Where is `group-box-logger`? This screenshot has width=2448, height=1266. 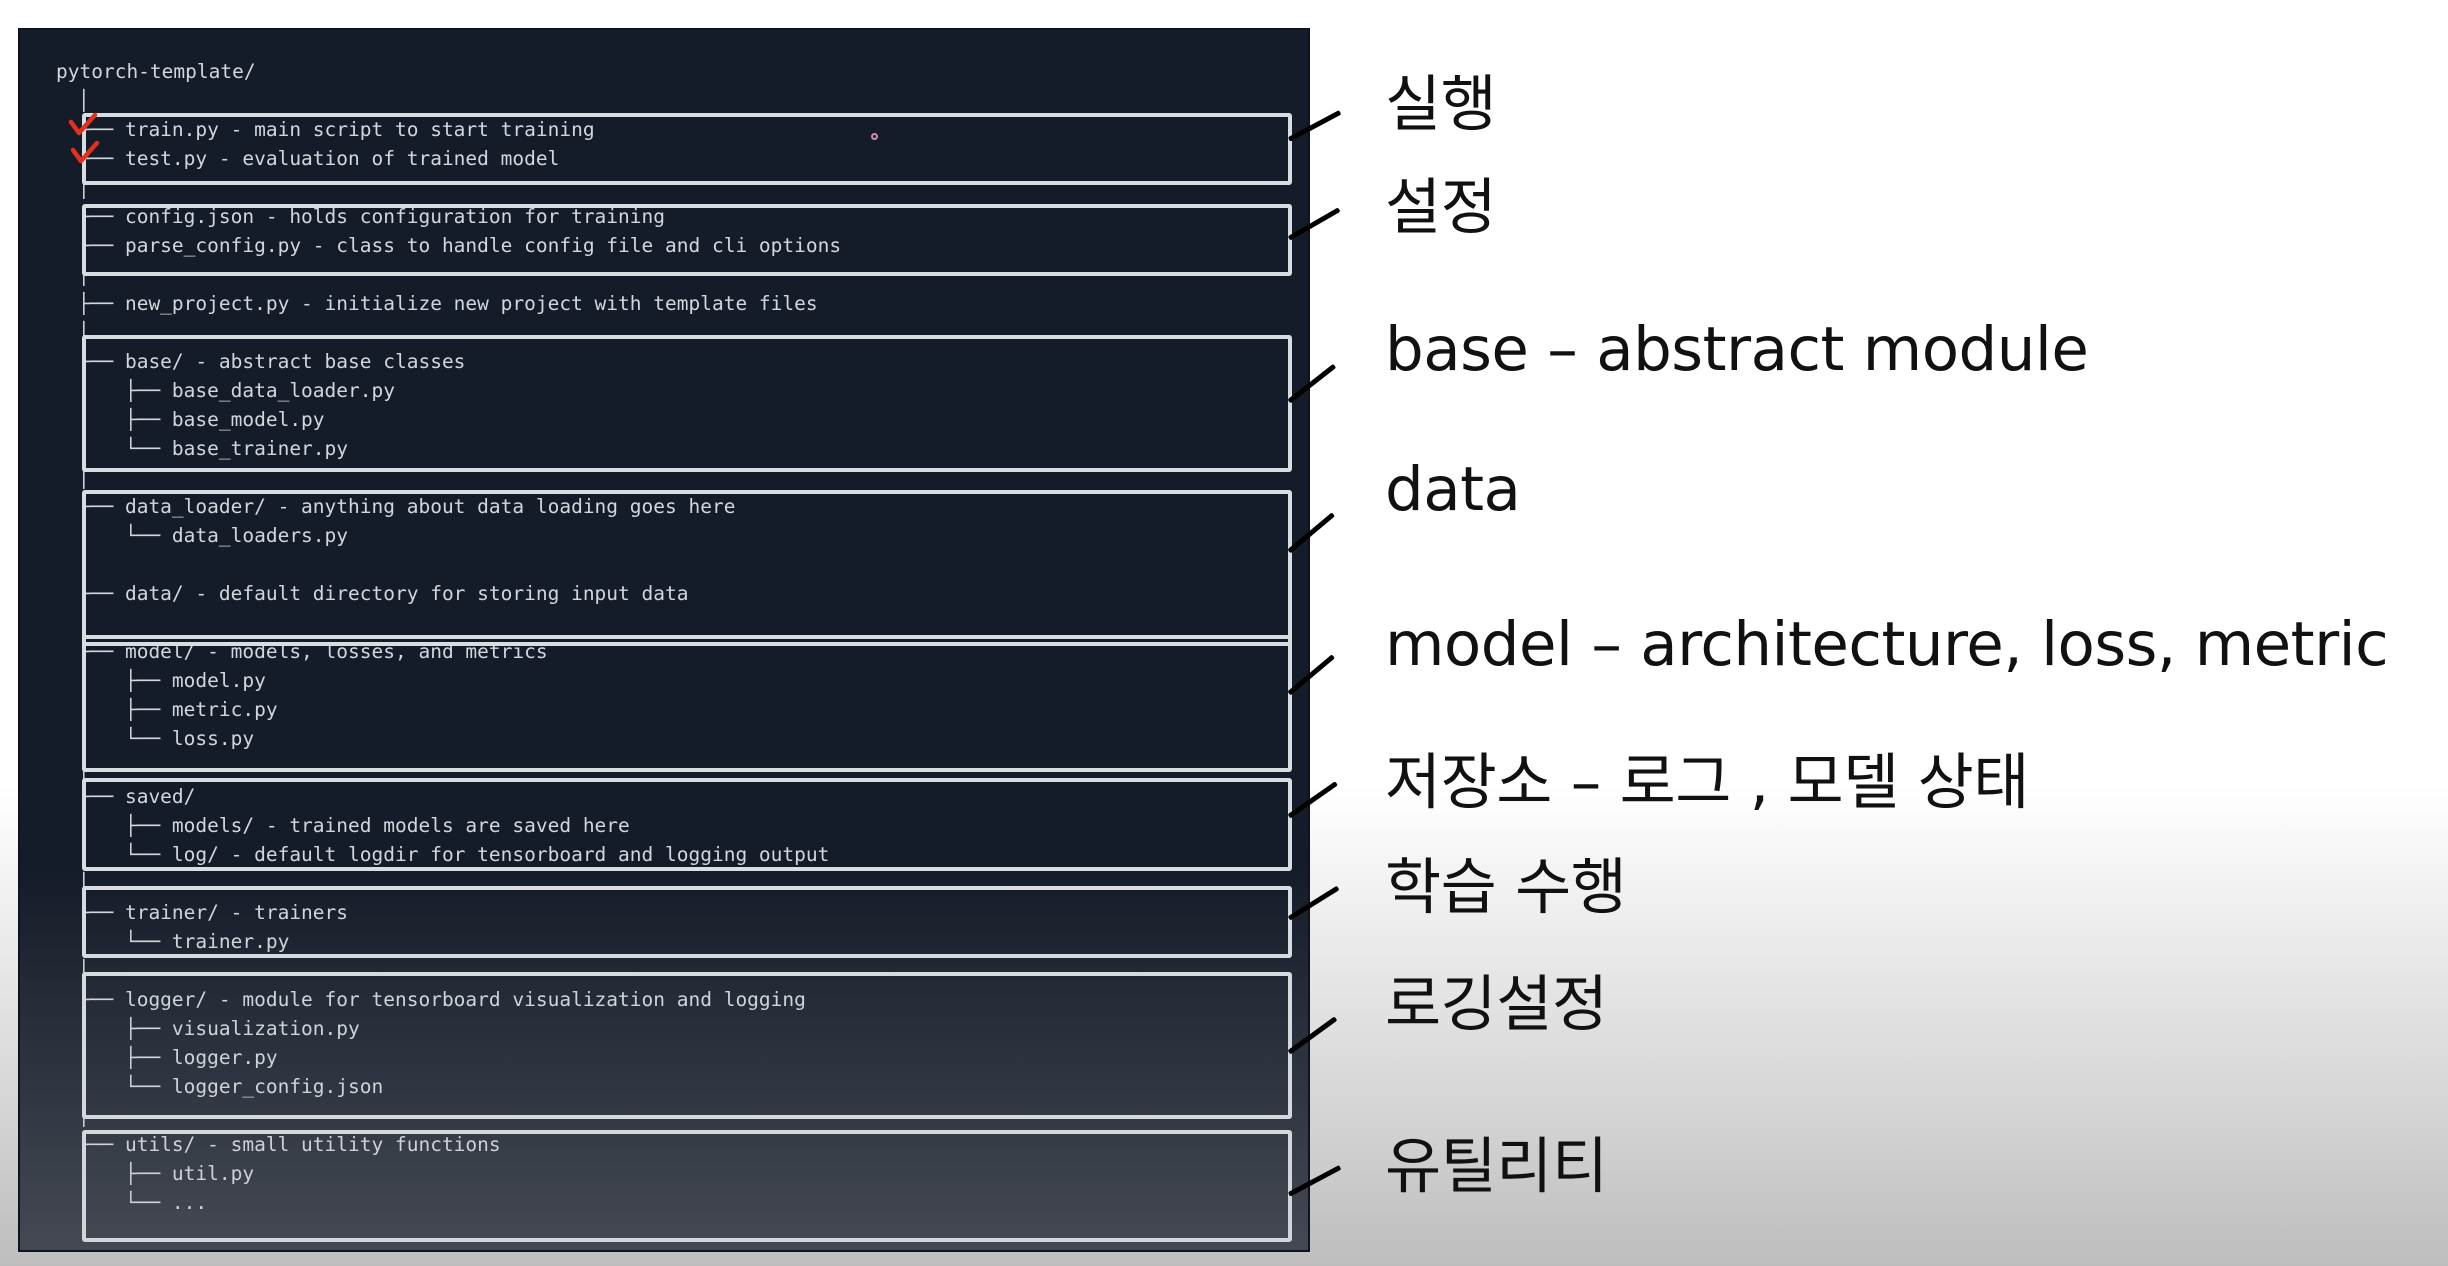 group-box-logger is located at coordinates (687, 1045).